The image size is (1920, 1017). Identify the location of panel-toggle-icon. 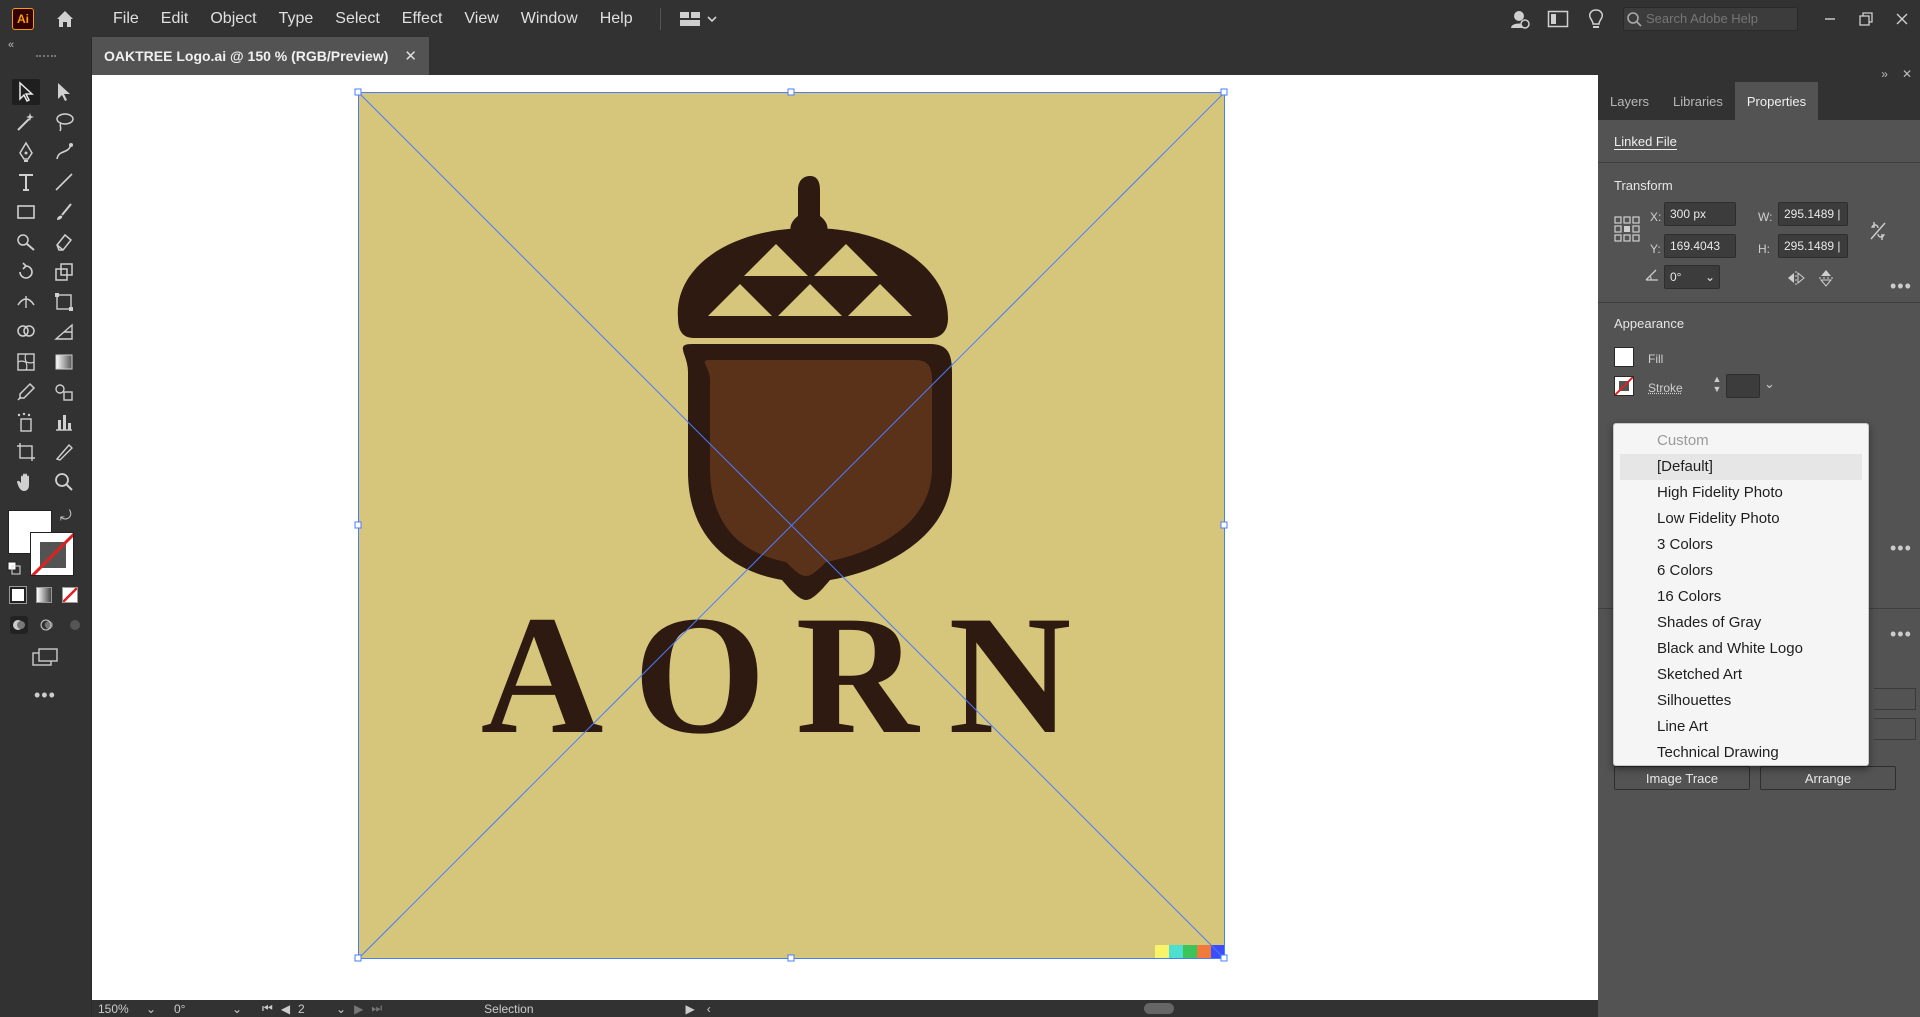
(1558, 19).